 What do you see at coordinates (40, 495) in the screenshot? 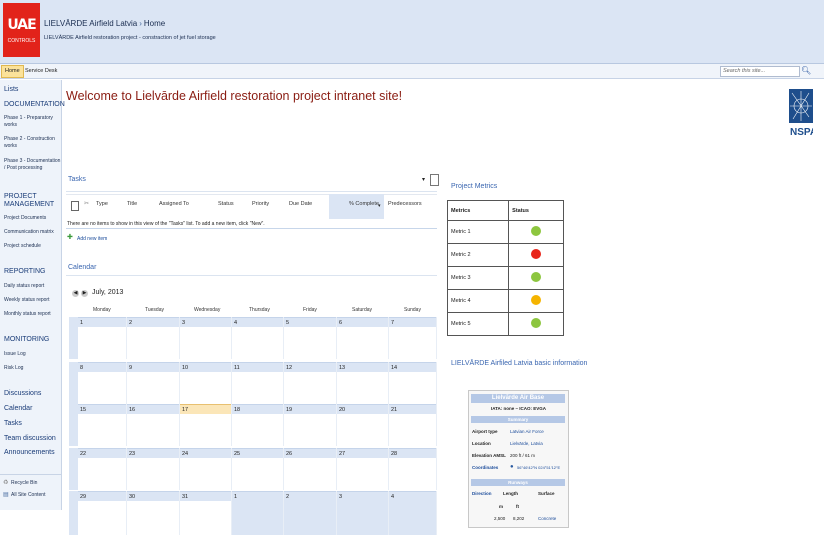
I see `nav-all-site-content: All Site Content` at bounding box center [40, 495].